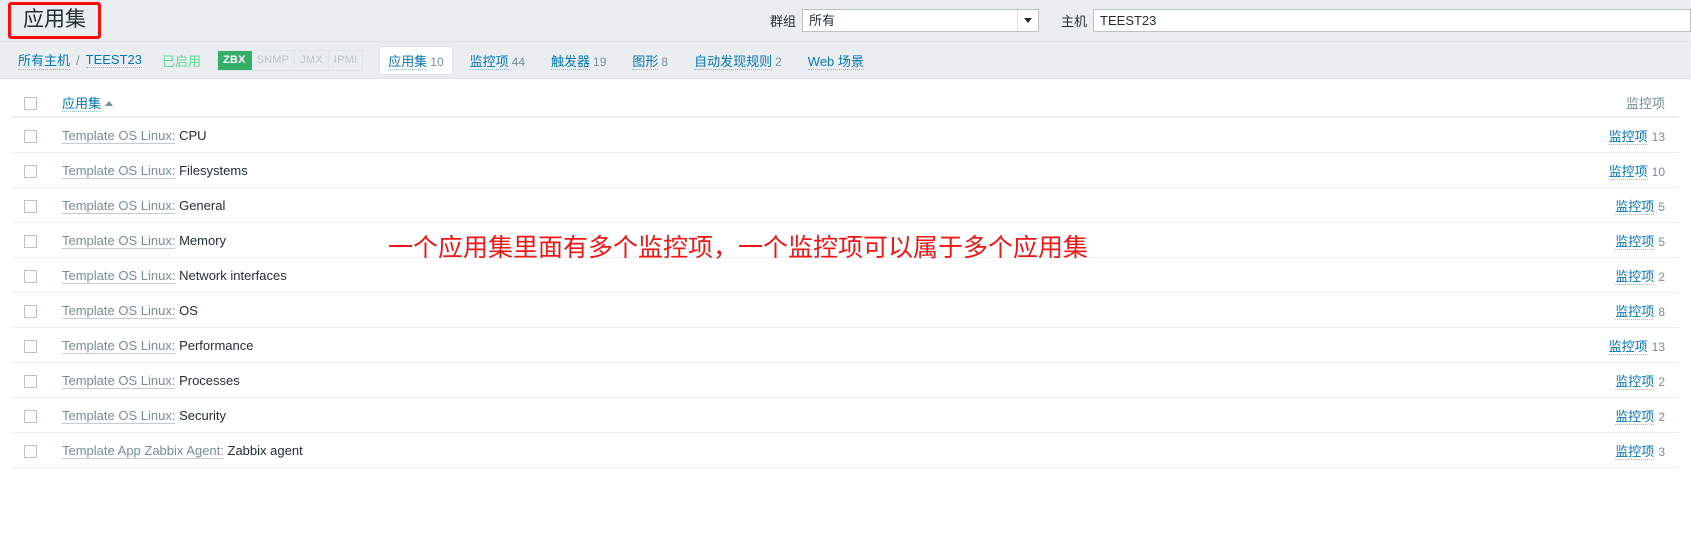 The image size is (1691, 551). Describe the element at coordinates (1562, 170) in the screenshot. I see `items-cell: 监控项 10` at that location.